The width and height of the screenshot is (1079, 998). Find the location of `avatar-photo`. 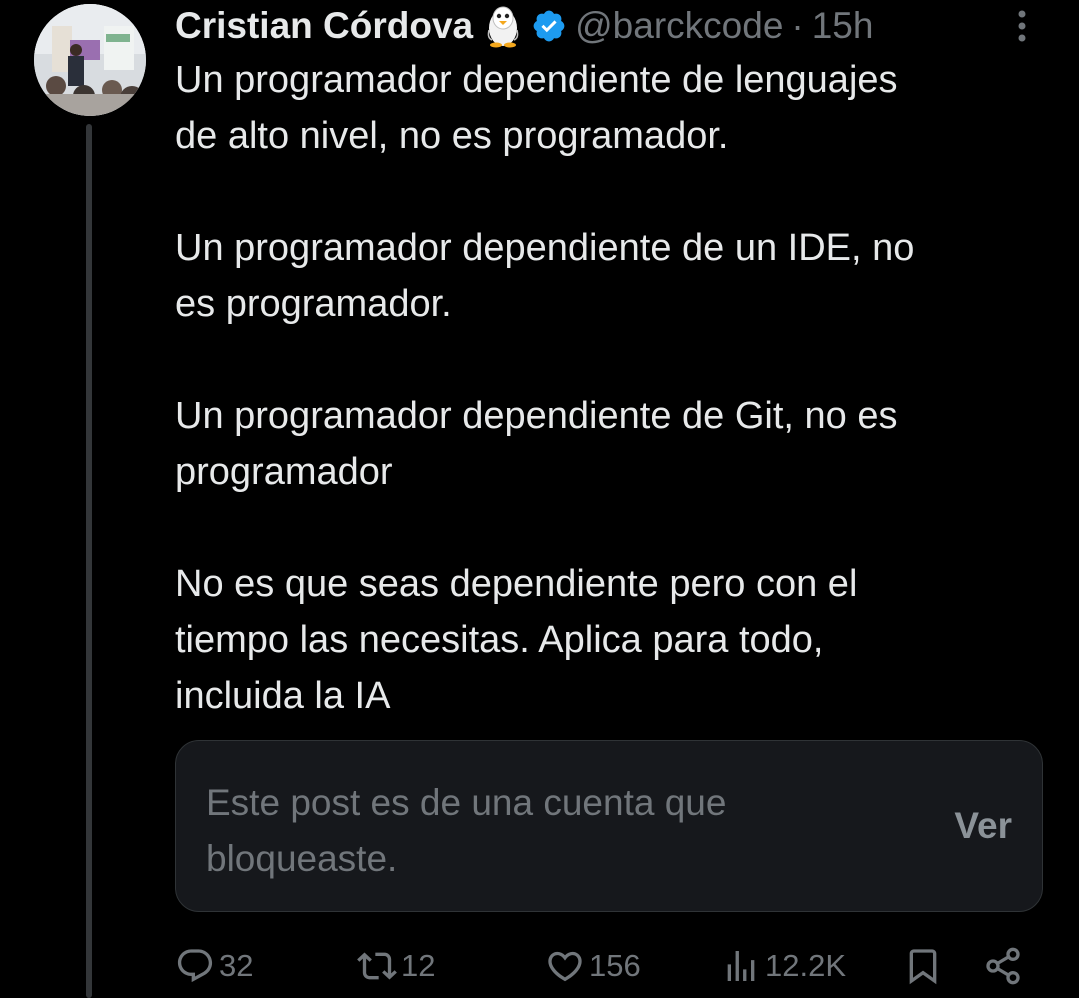

avatar-photo is located at coordinates (90, 60).